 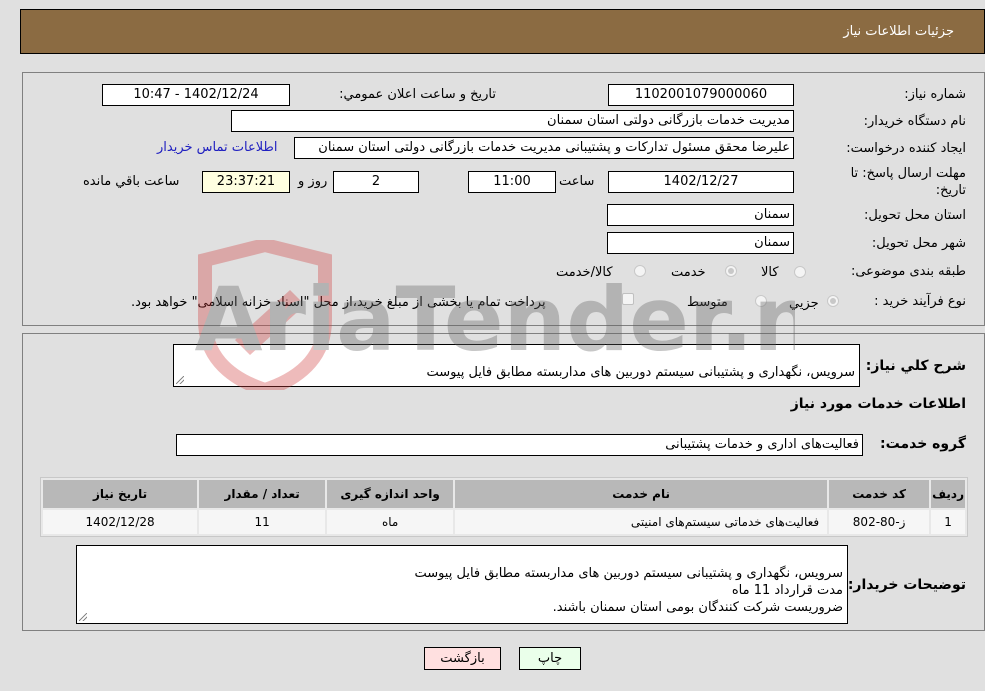 I want to click on process-radio-minor, so click(x=833, y=301).